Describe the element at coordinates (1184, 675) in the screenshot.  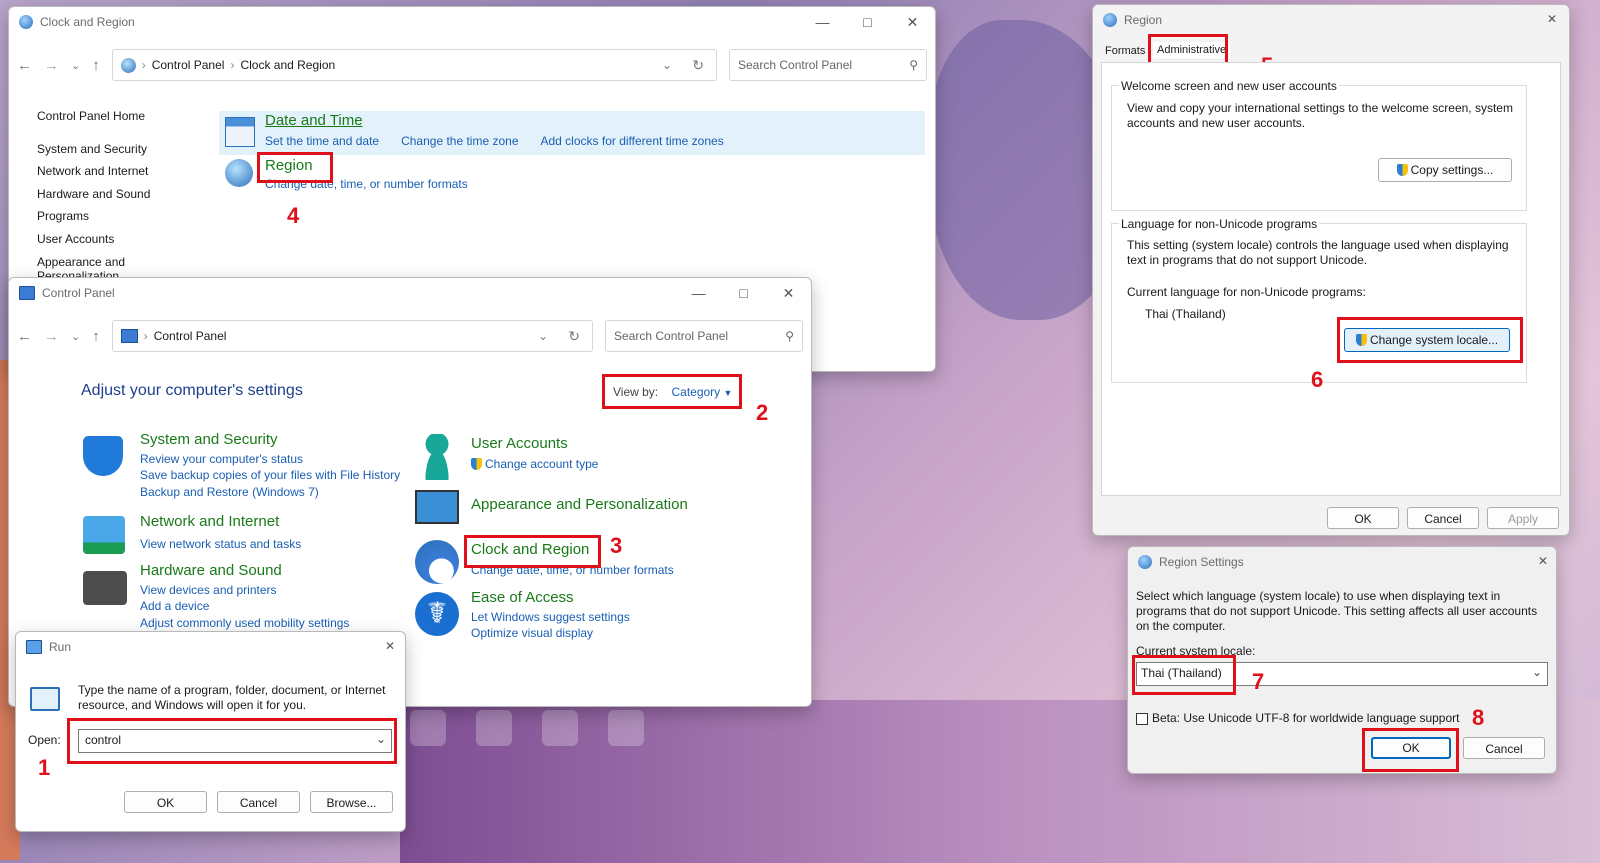
I see `highlight-locale-select` at that location.